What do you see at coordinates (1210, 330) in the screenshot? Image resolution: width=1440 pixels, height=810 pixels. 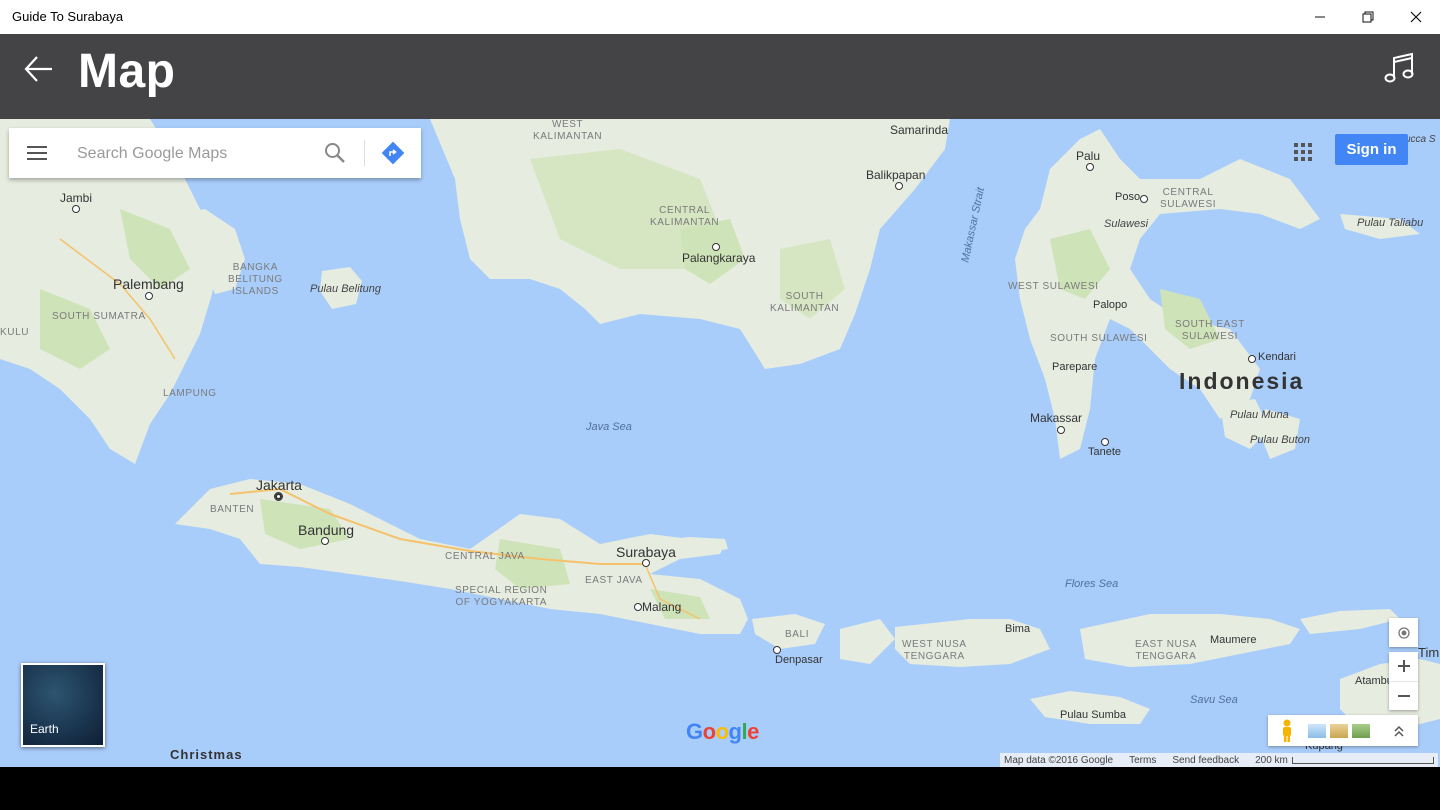 I see `map-label-south-east-sulawesi: SOUTH EAST SULAWESI` at bounding box center [1210, 330].